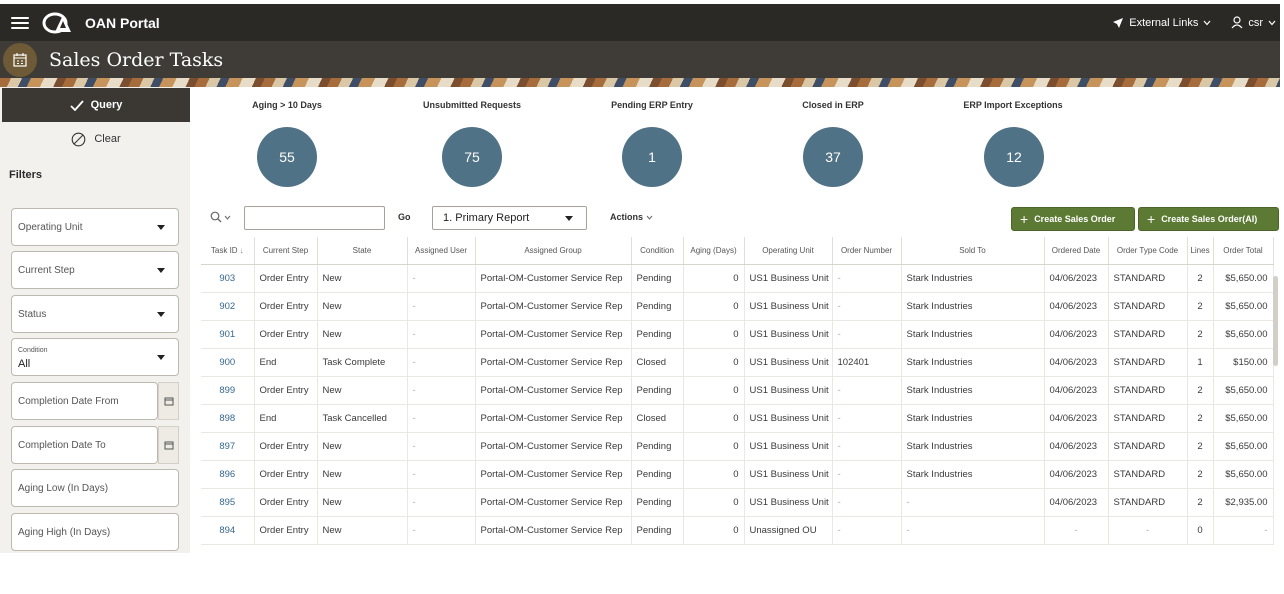  I want to click on search-column-menu, so click(220, 217).